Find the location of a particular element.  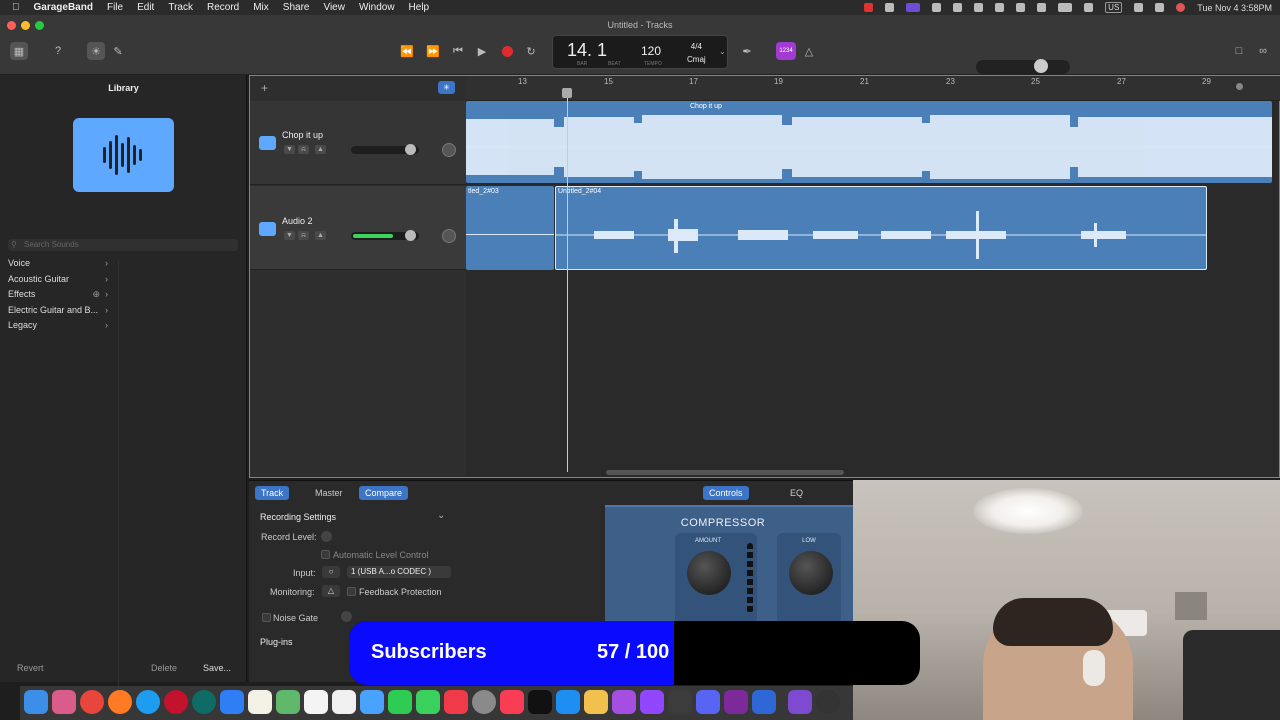

delete-button: Delete is located at coordinates (164, 668).